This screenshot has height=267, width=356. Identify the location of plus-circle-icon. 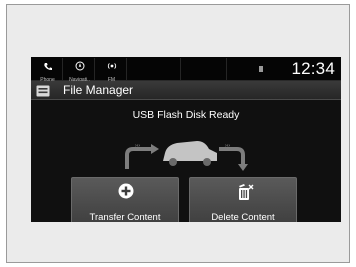
(126, 193).